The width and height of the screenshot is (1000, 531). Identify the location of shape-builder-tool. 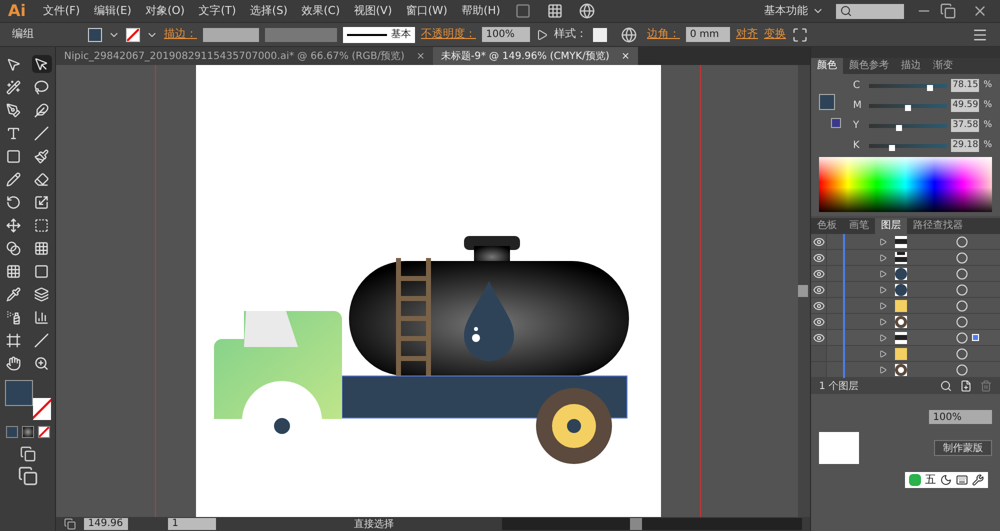
(14, 248).